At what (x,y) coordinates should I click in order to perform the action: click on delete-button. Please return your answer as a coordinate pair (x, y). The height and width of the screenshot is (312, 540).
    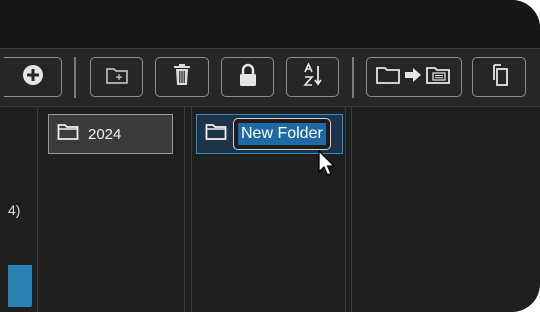
    Looking at the image, I should click on (182, 77).